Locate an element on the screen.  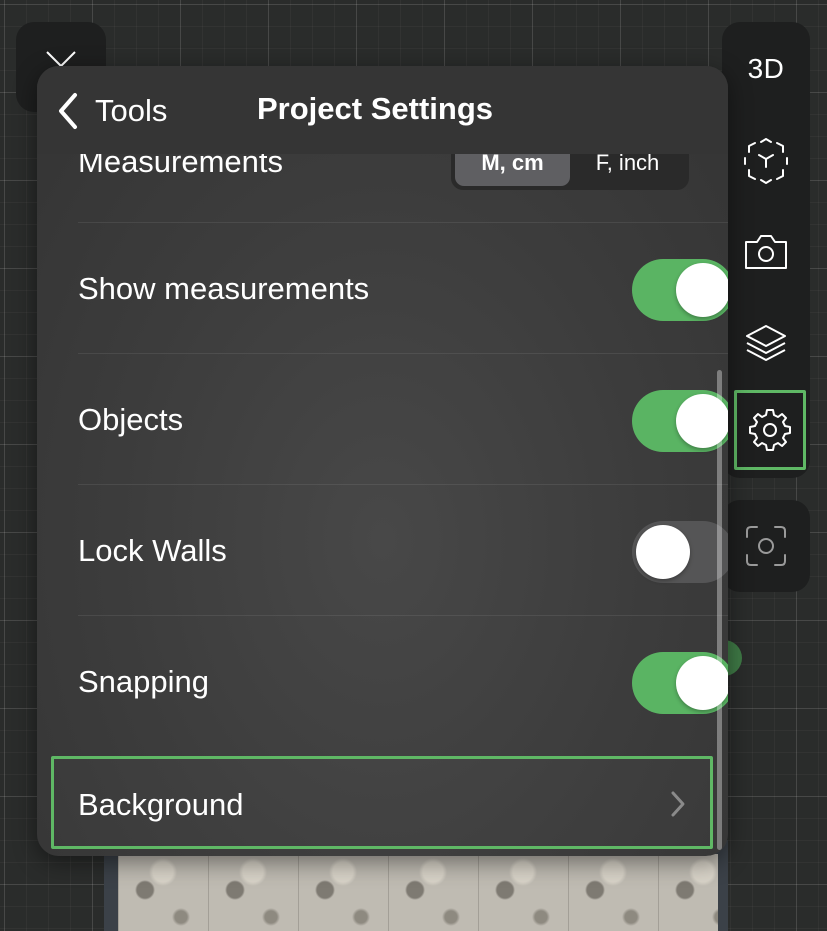
show-measurements-row: Show measurements is located at coordinates (403, 288).